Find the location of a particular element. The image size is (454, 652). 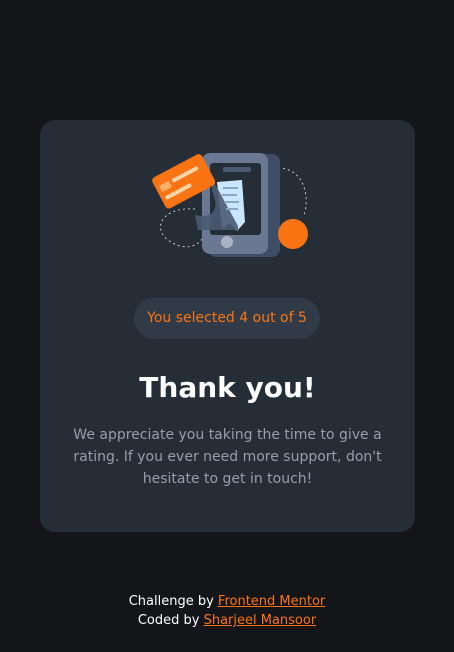

challenge-attribution: Challenge by Frontend Mentor is located at coordinates (227, 601).